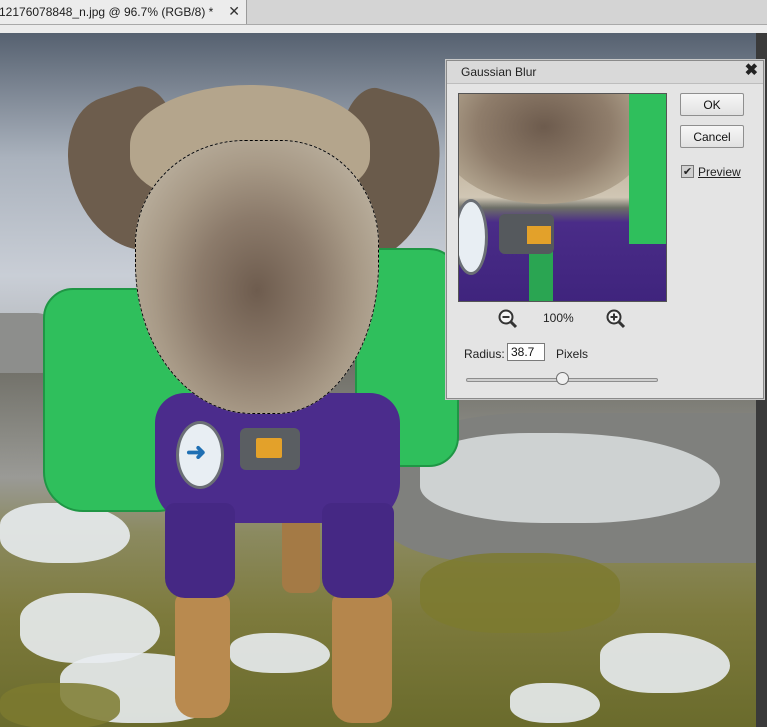 The width and height of the screenshot is (767, 727). Describe the element at coordinates (499, 72) in the screenshot. I see `dialog-title: Gaussian Blur` at that location.